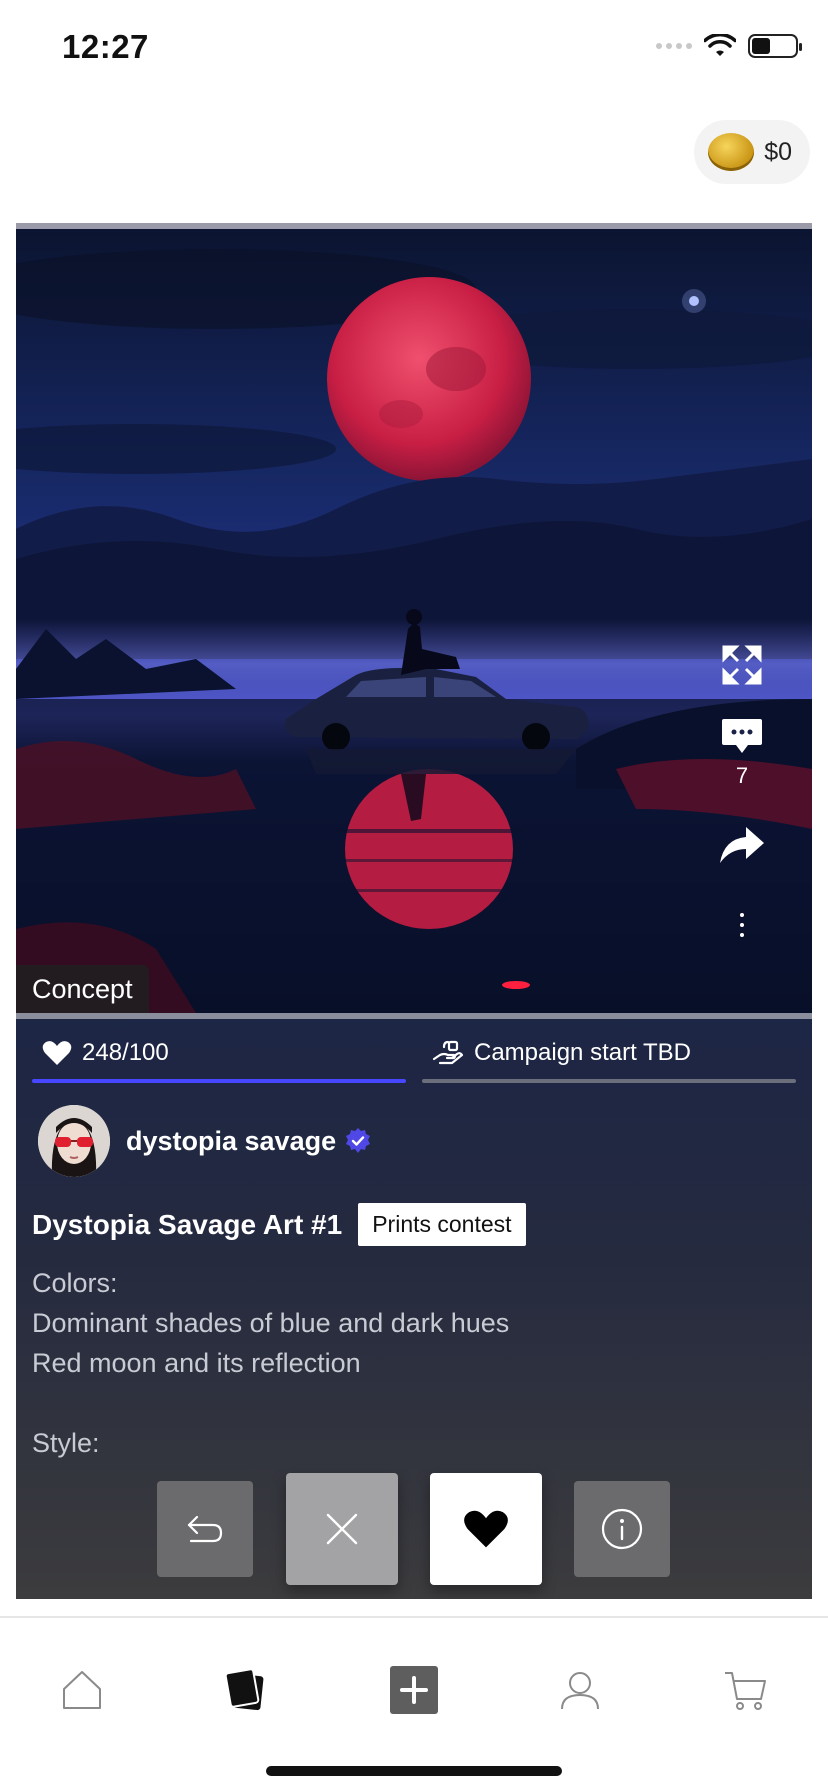 Image resolution: width=828 pixels, height=1792 pixels. Describe the element at coordinates (414, 1771) in the screenshot. I see `home-indicator` at that location.